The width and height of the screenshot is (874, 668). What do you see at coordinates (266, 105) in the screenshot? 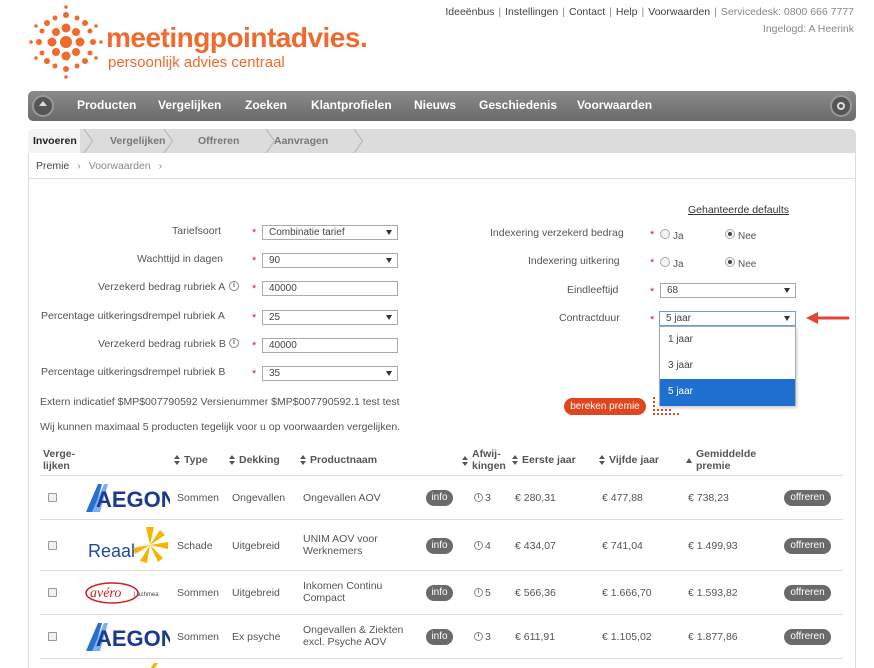
I see `nav-zoeken: Zoeken` at bounding box center [266, 105].